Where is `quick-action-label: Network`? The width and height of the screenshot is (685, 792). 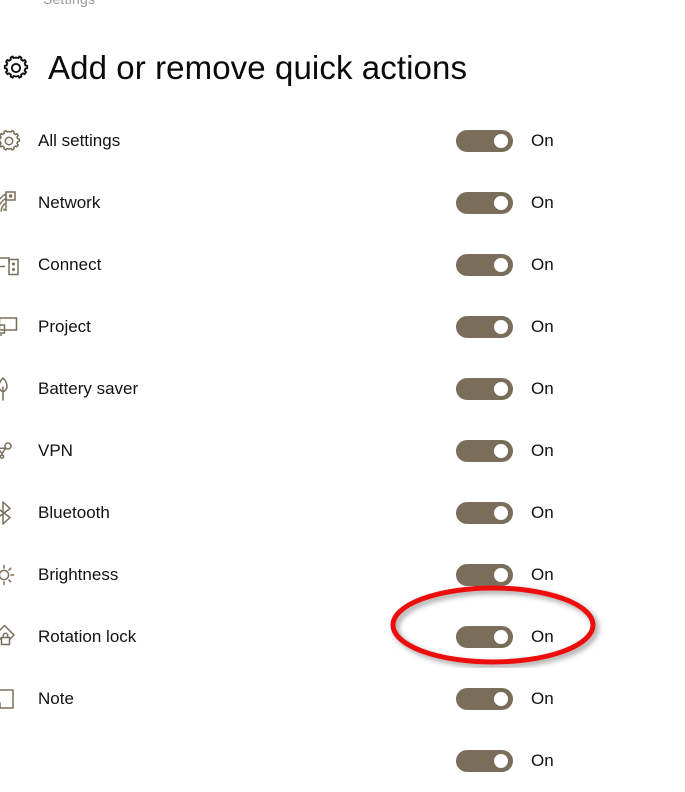 quick-action-label: Network is located at coordinates (69, 202).